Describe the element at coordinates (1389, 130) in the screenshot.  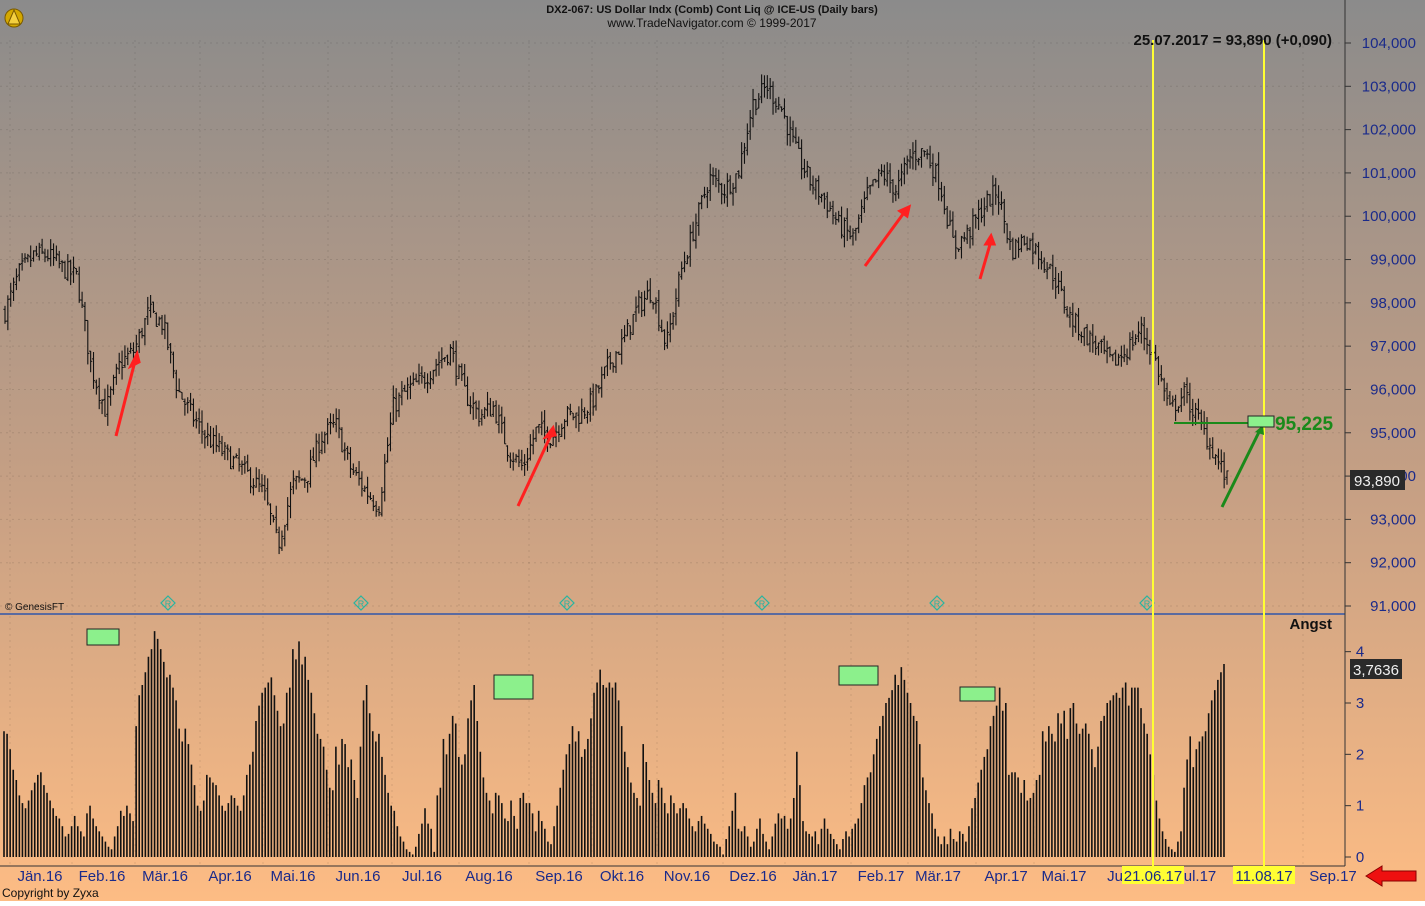
I see `price-tick-label: 102,000` at that location.